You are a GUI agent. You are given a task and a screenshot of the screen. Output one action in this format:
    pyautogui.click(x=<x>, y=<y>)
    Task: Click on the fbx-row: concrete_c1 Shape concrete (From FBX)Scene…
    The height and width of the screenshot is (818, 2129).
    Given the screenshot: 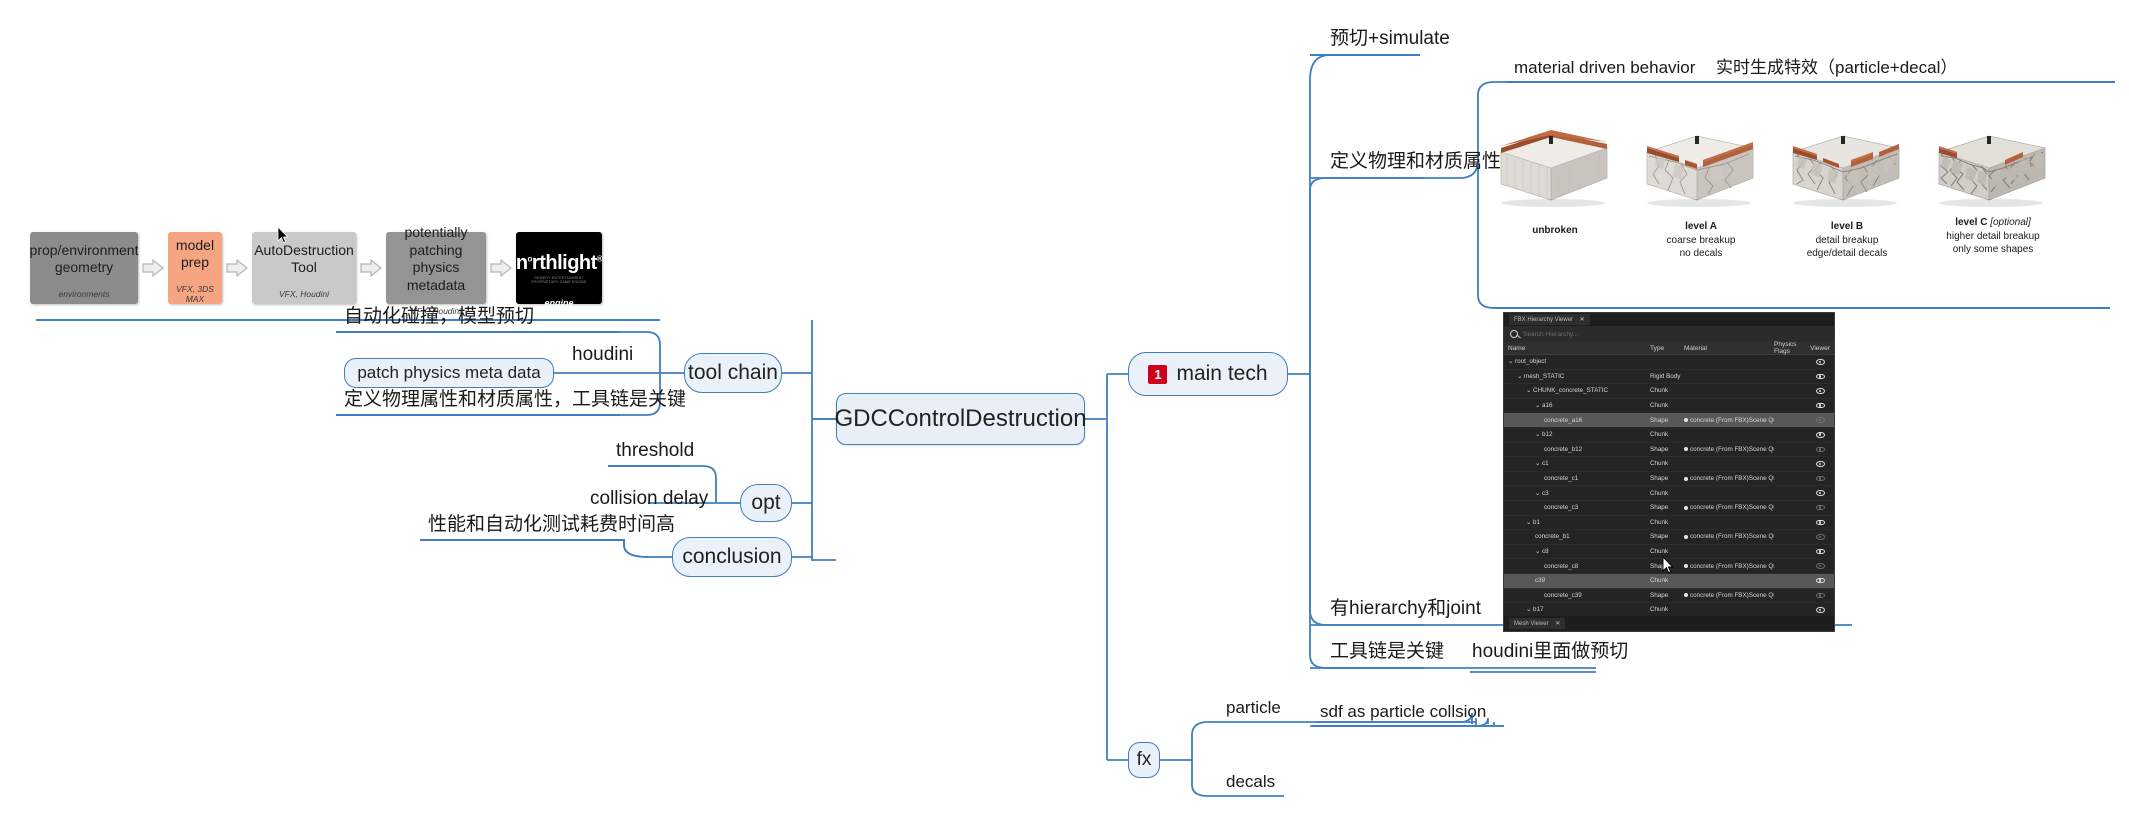 What is the action you would take?
    pyautogui.click(x=1669, y=479)
    